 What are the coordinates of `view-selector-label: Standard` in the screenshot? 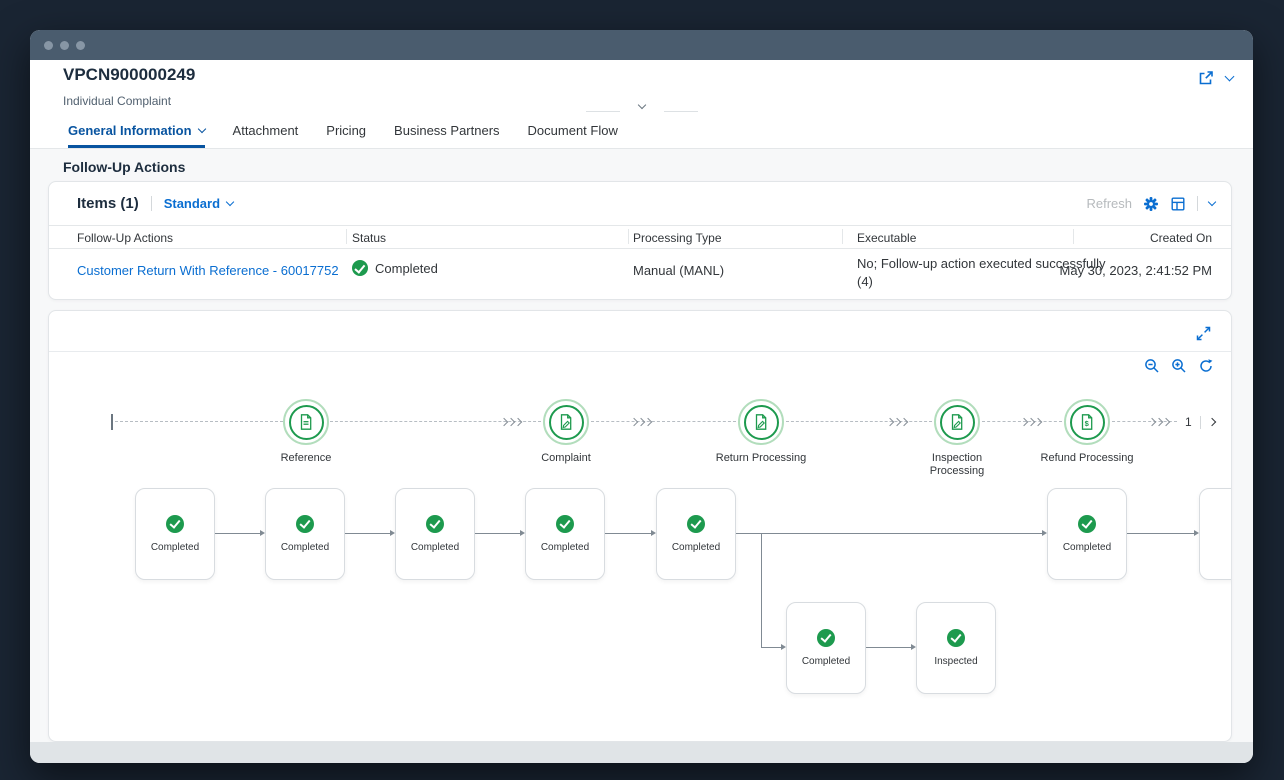 It's located at (192, 203).